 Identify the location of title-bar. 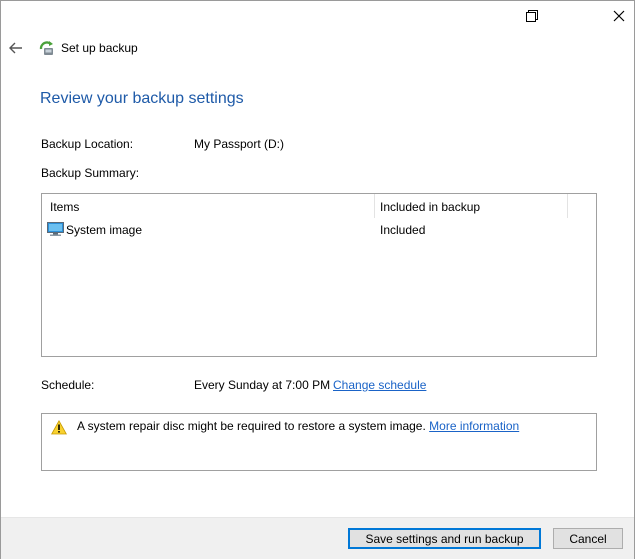
(317, 16).